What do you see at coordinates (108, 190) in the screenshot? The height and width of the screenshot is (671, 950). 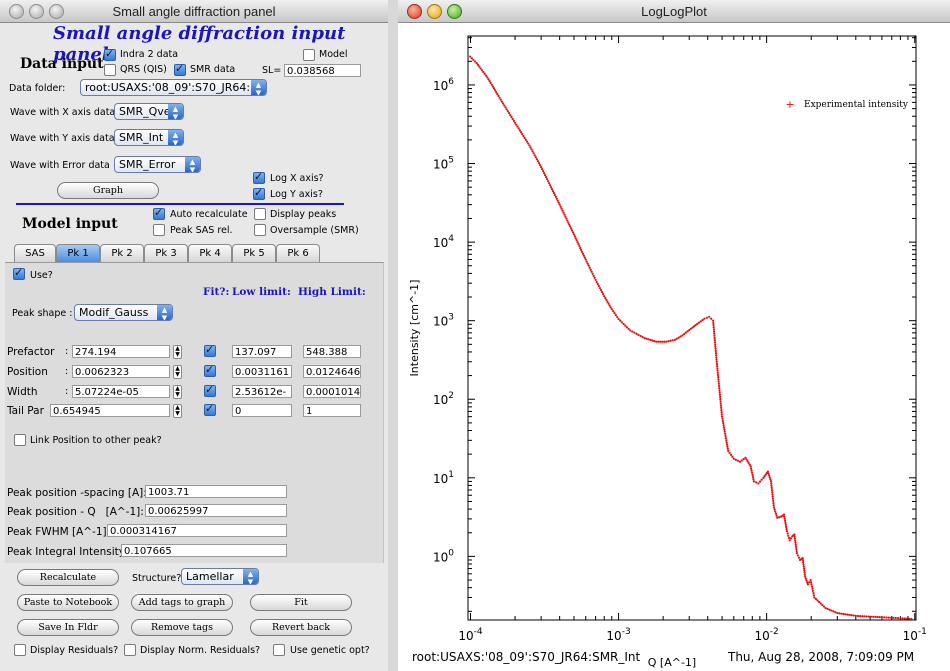 I see `graph-button: Graph` at bounding box center [108, 190].